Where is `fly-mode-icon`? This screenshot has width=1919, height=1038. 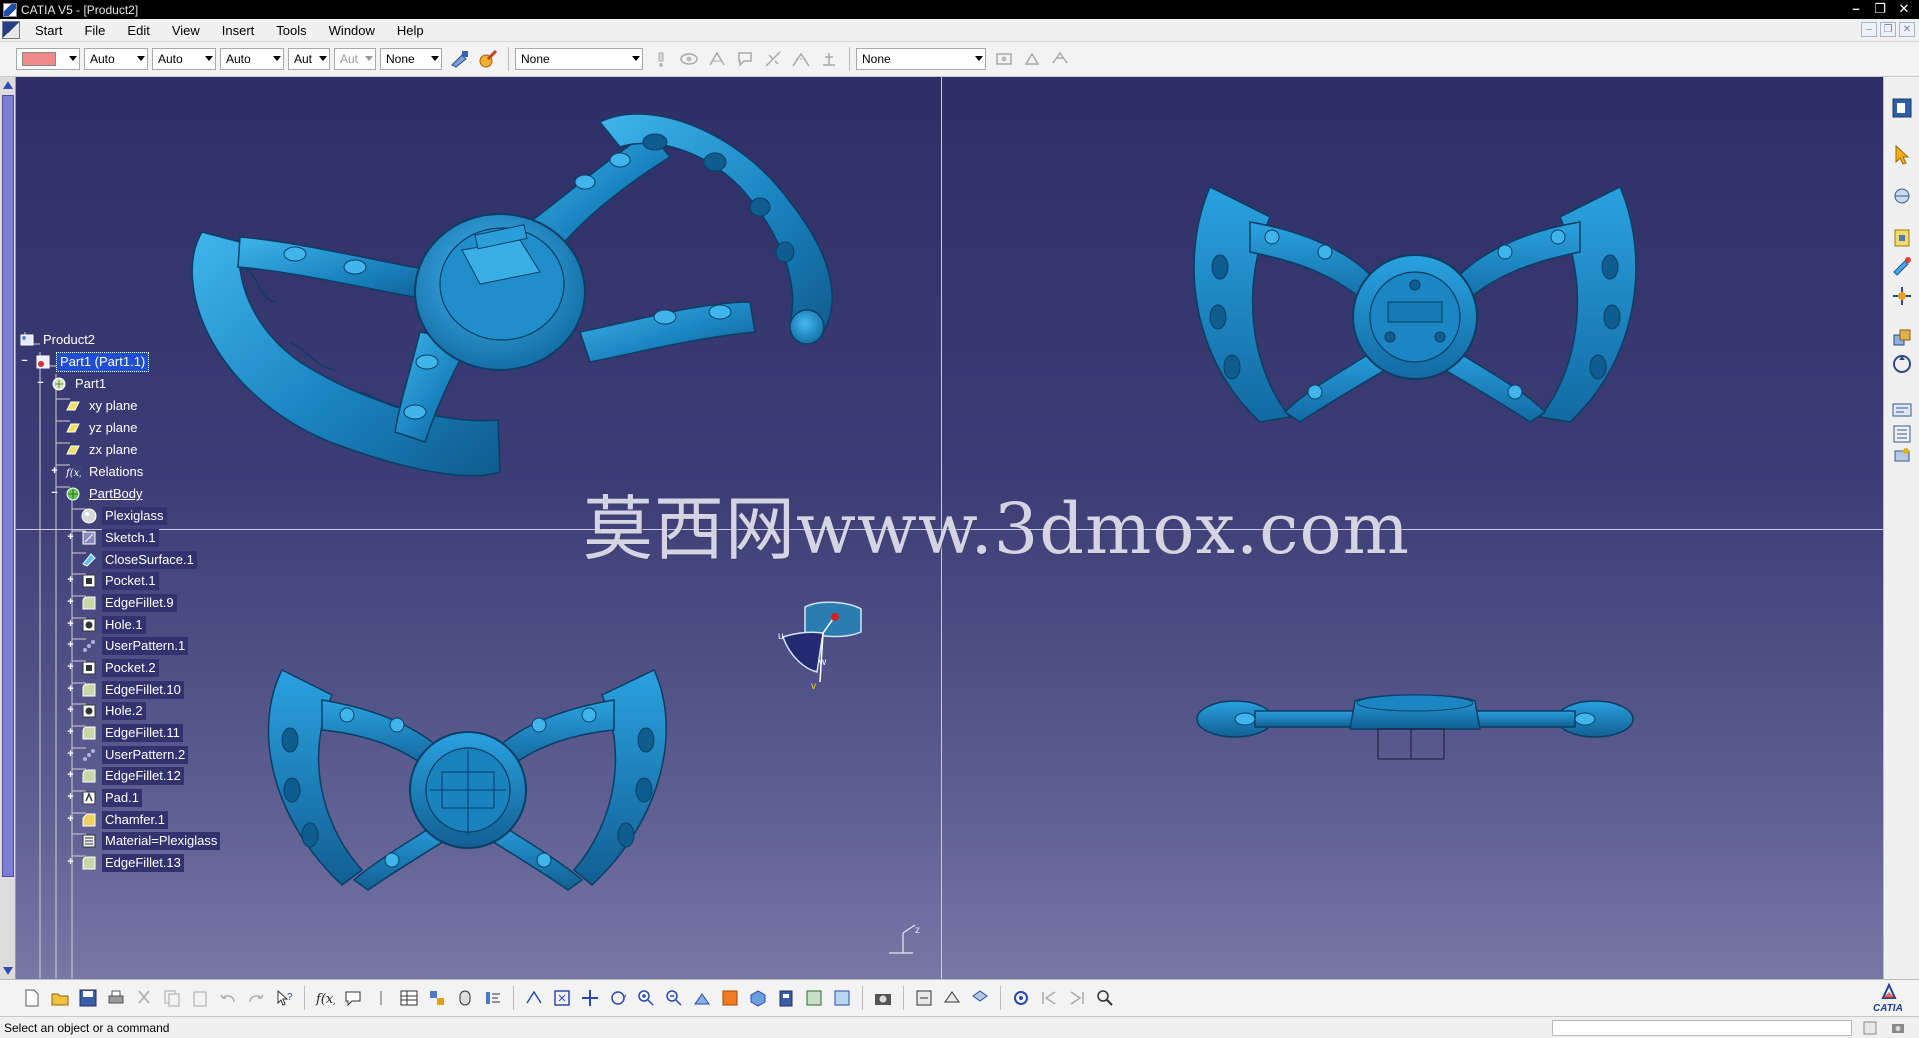
fly-mode-icon is located at coordinates (534, 998).